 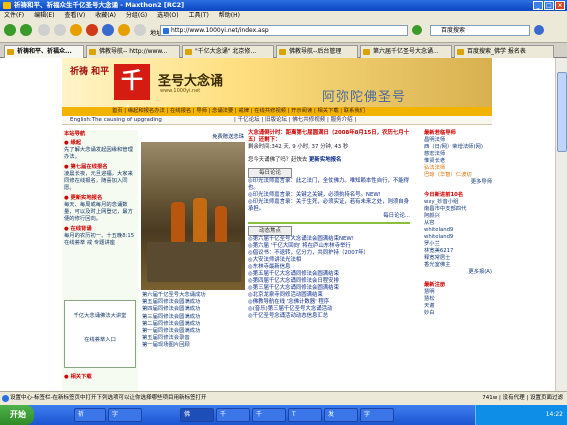 I want to click on news-item: ◎北京龙泉寺同修活动圆满结束, so click(x=329, y=295).